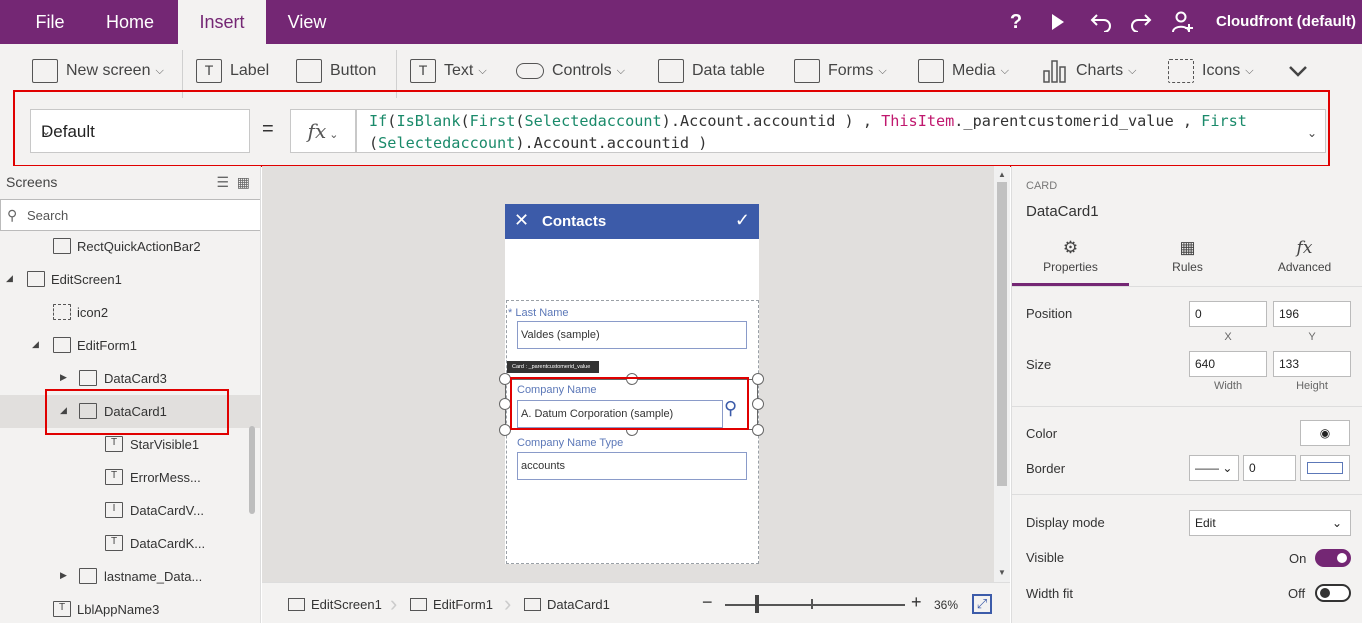  What do you see at coordinates (45, 71) in the screenshot?
I see `new-screen-icon` at bounding box center [45, 71].